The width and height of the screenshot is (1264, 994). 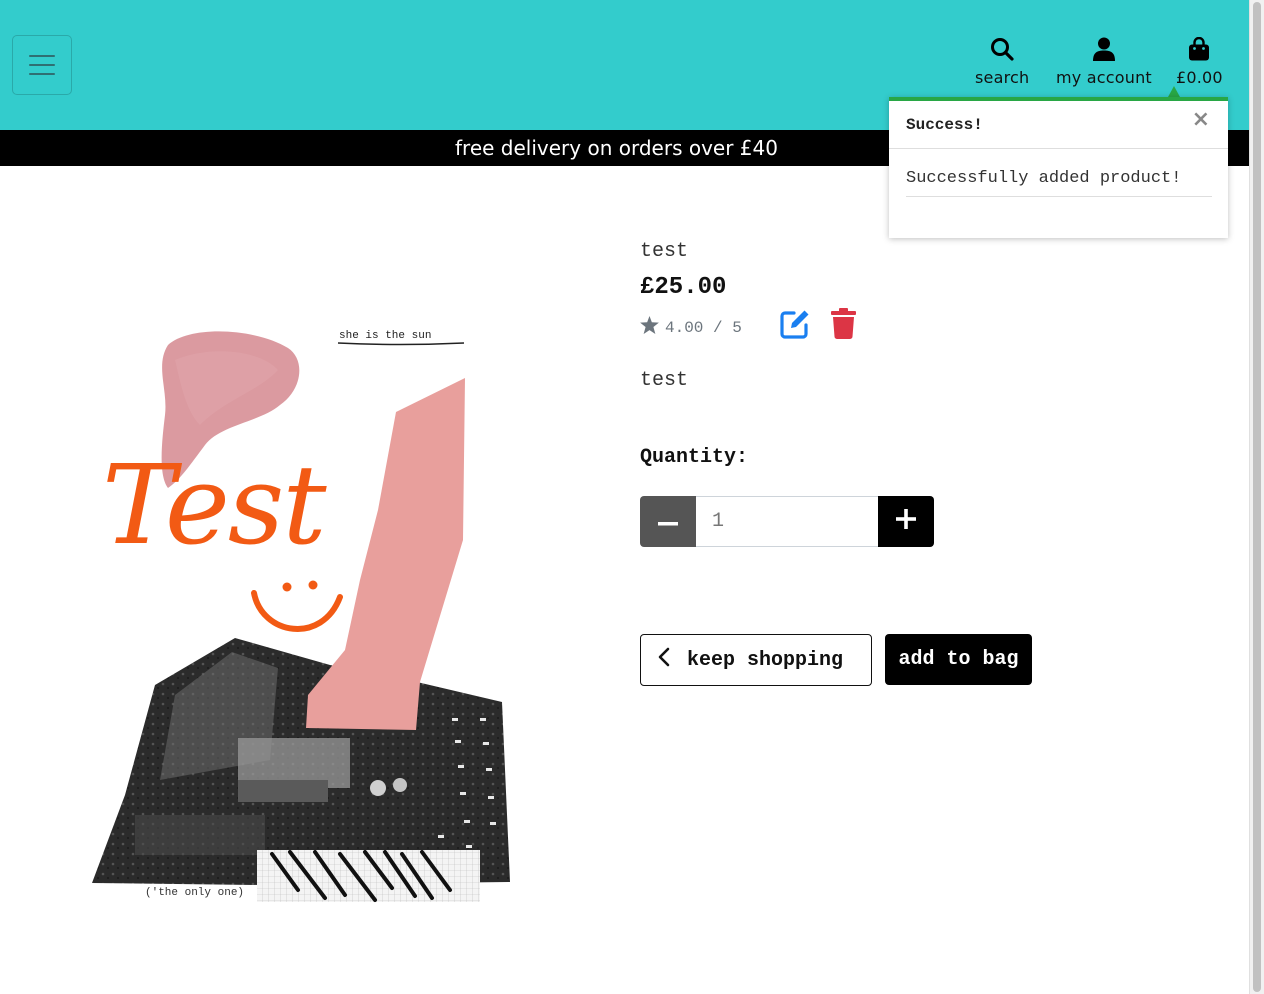 What do you see at coordinates (1002, 49) in the screenshot?
I see `search-icon` at bounding box center [1002, 49].